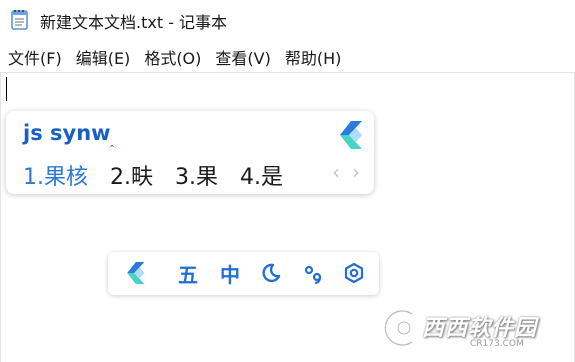 The width and height of the screenshot is (575, 362). I want to click on candidate-2: 2.畉, so click(131, 175).